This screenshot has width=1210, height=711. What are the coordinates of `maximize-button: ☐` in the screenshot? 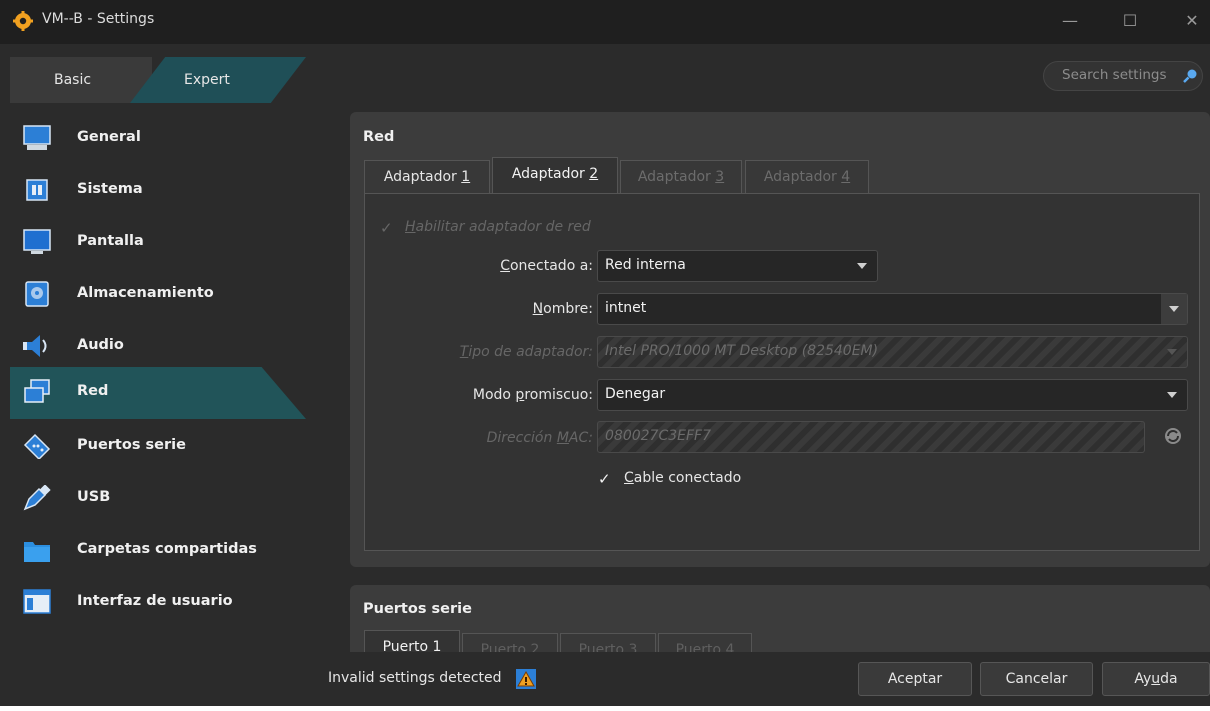 It's located at (1130, 21).